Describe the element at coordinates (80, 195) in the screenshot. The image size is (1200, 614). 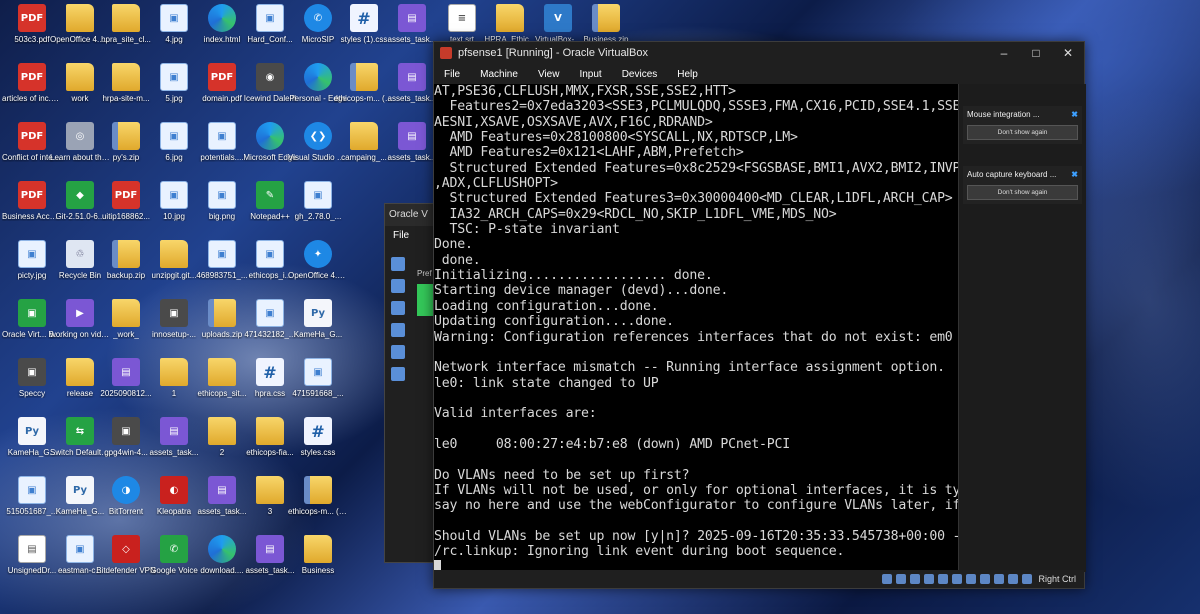
I see `green-file-icon: ◆` at that location.